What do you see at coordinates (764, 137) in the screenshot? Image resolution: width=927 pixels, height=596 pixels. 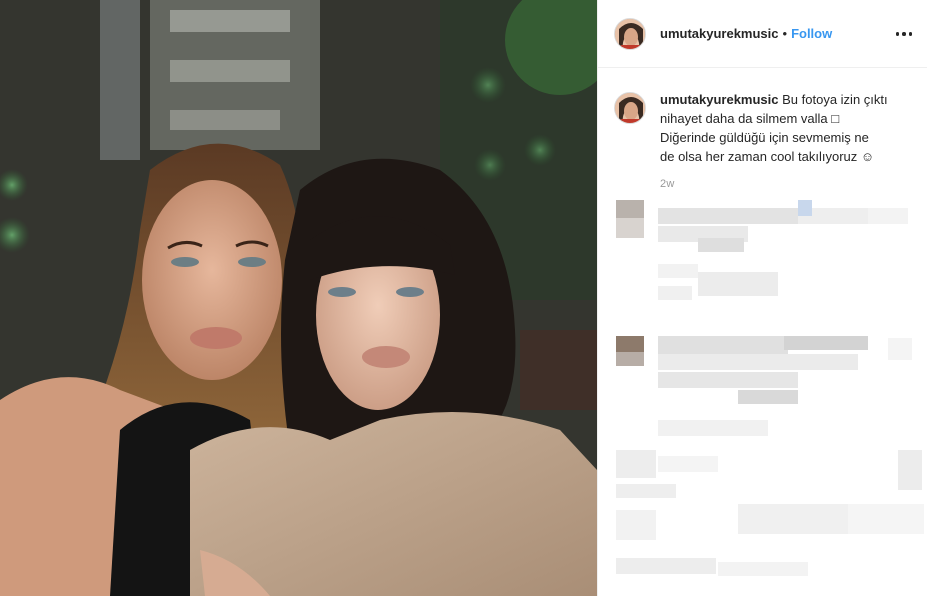 I see `caption-line-3: Diğerinde güldüğü için sevmemiş ne` at bounding box center [764, 137].